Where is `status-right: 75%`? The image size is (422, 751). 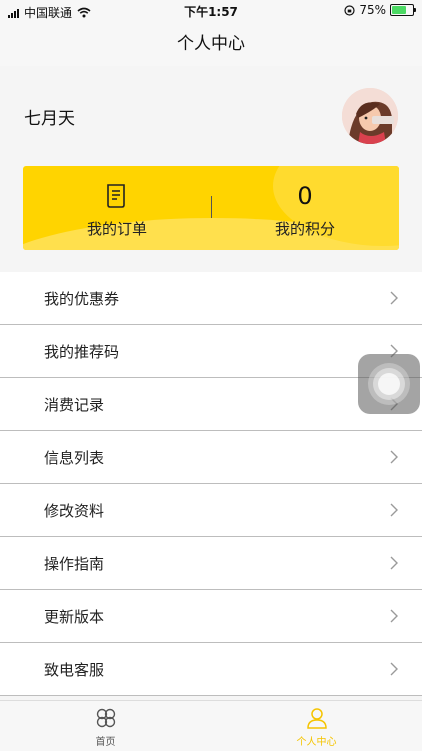 status-right: 75% is located at coordinates (380, 10).